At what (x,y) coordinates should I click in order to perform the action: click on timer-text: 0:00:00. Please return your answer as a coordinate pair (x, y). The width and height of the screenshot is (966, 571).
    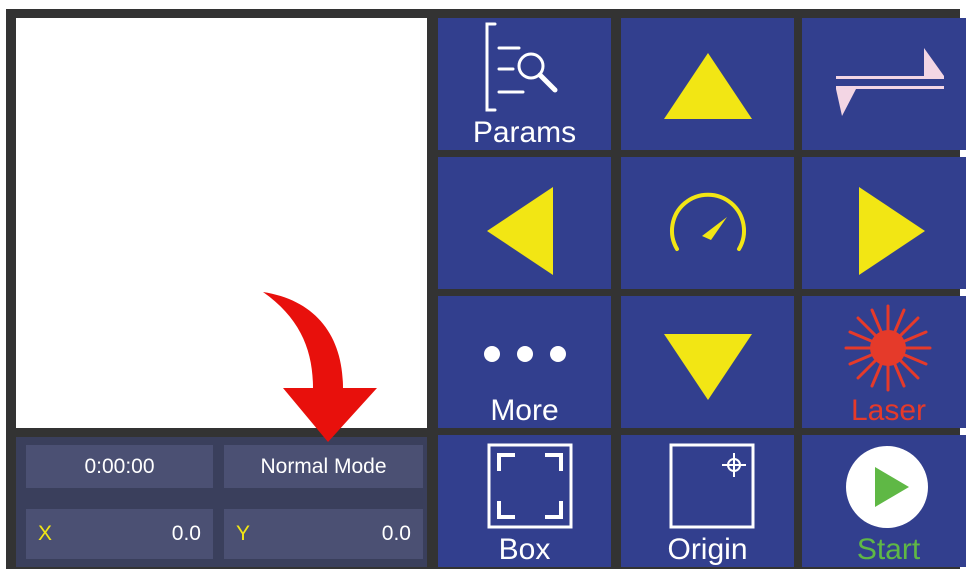
    Looking at the image, I should click on (119, 466).